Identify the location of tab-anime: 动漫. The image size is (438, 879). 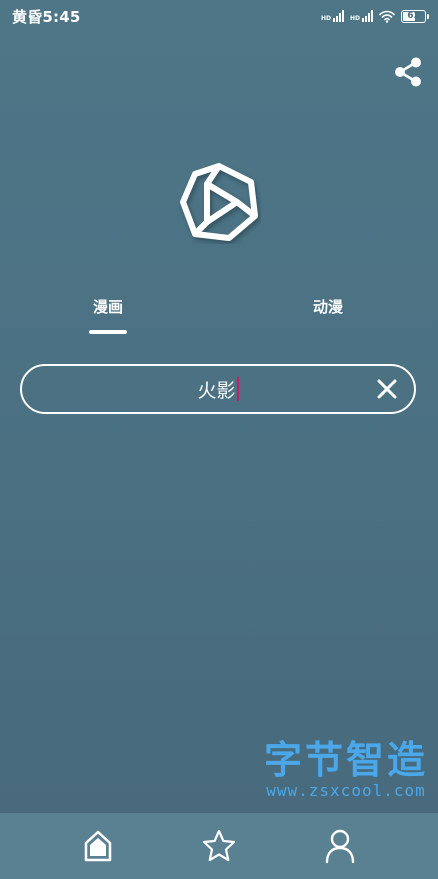
(328, 306).